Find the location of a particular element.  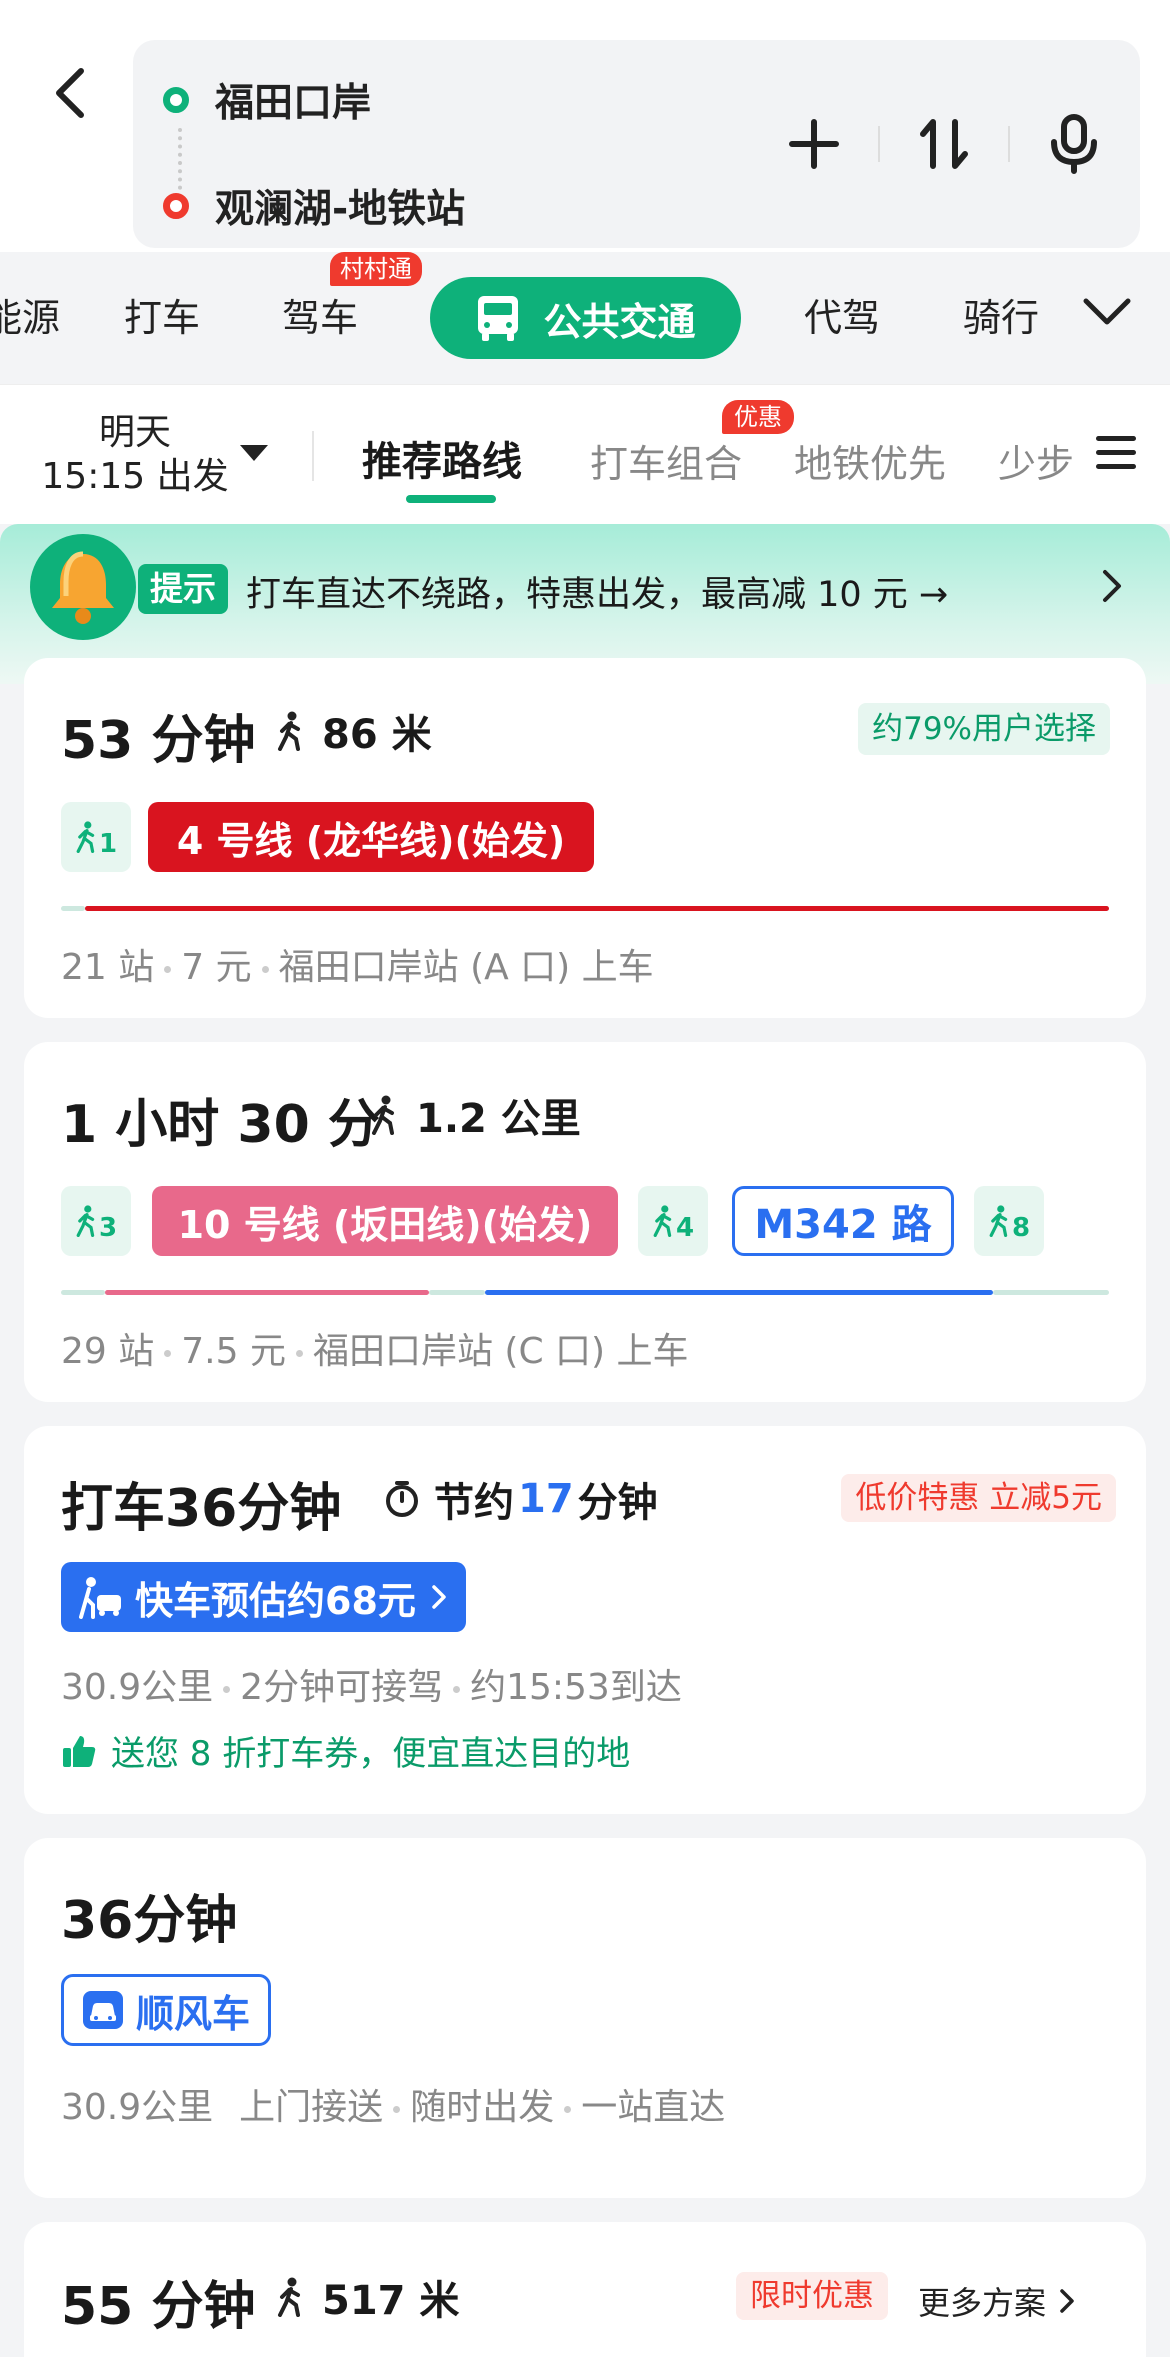

header: 福田口岸 观澜湖-地铁站 is located at coordinates (585, 126).